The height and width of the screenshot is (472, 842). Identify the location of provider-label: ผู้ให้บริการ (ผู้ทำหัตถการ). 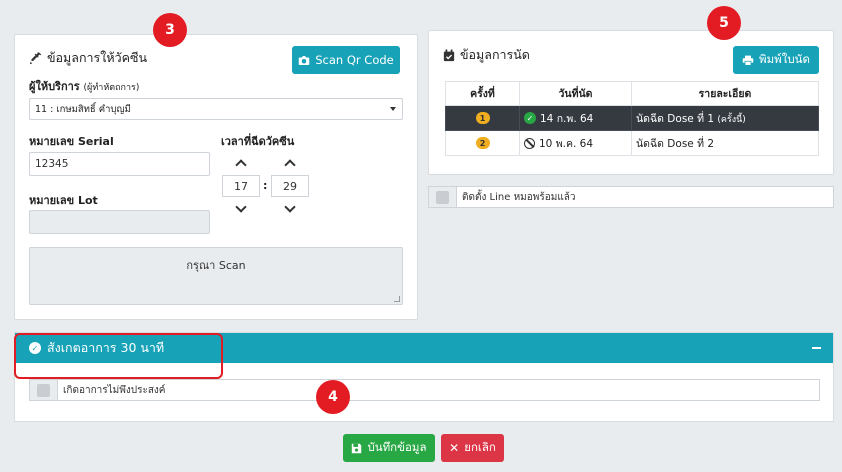
(84, 86).